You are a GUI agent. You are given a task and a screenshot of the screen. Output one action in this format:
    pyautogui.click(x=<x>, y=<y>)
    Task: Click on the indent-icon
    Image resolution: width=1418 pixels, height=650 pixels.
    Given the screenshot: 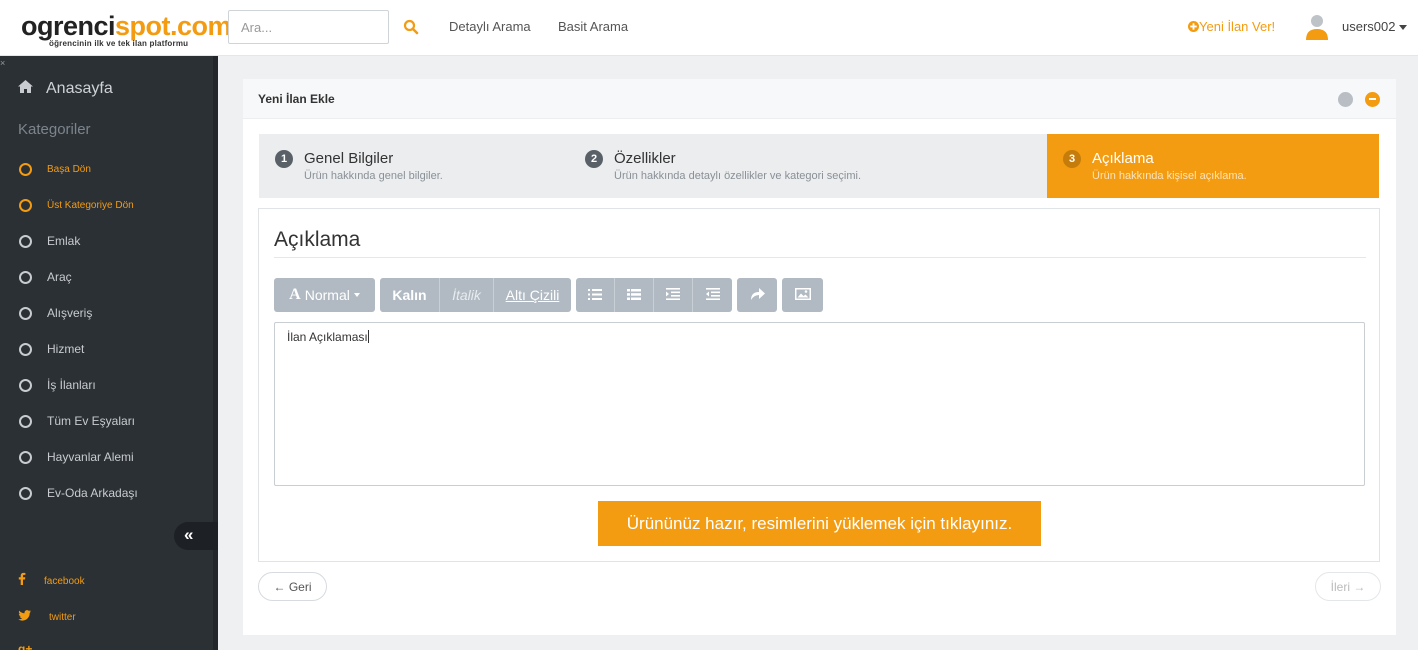 What is the action you would take?
    pyautogui.click(x=673, y=295)
    